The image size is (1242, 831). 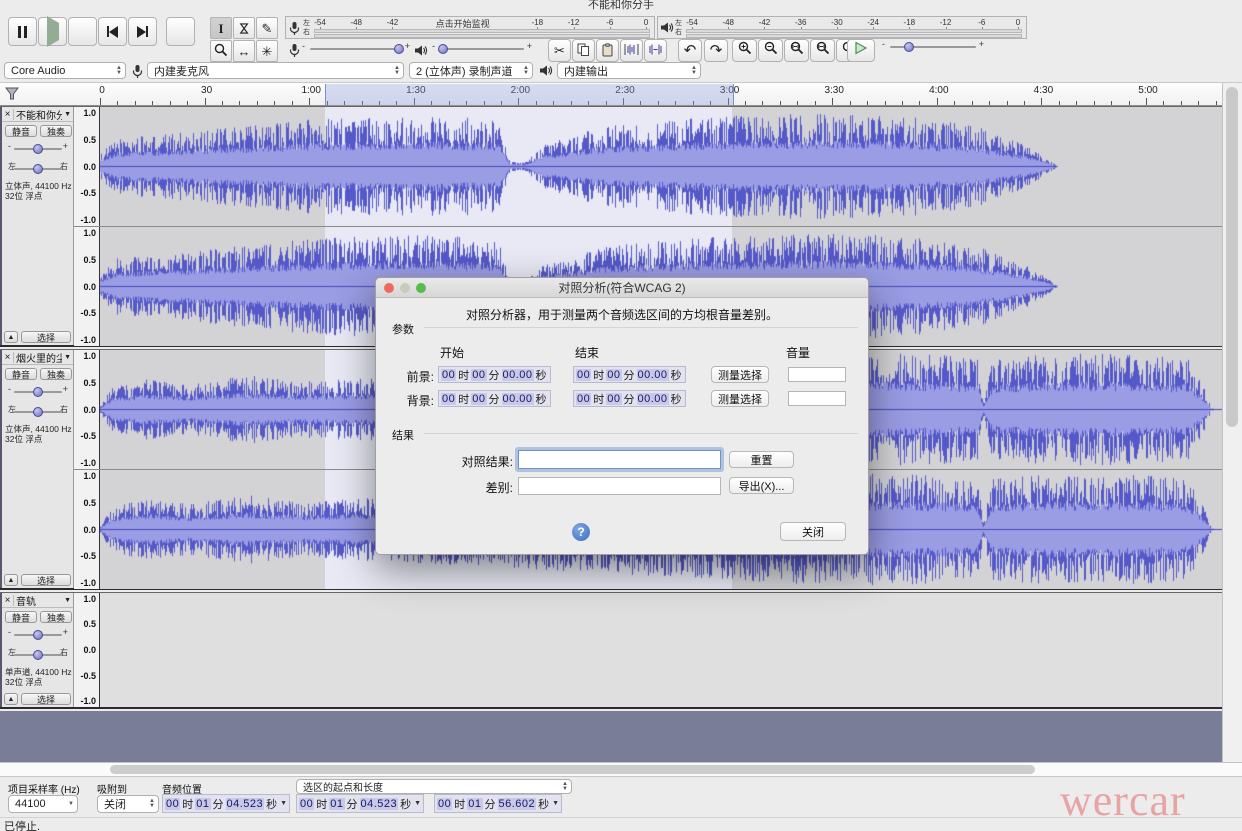 I want to click on recording-device-select: 内建麦克风 ▲ ▼, so click(x=275, y=70).